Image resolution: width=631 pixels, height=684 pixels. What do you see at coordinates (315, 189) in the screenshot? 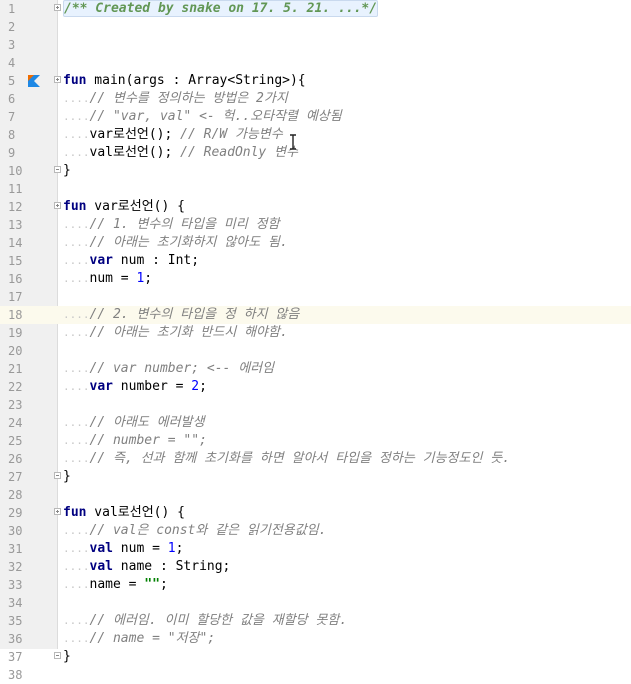
I see `code-line: 11` at bounding box center [315, 189].